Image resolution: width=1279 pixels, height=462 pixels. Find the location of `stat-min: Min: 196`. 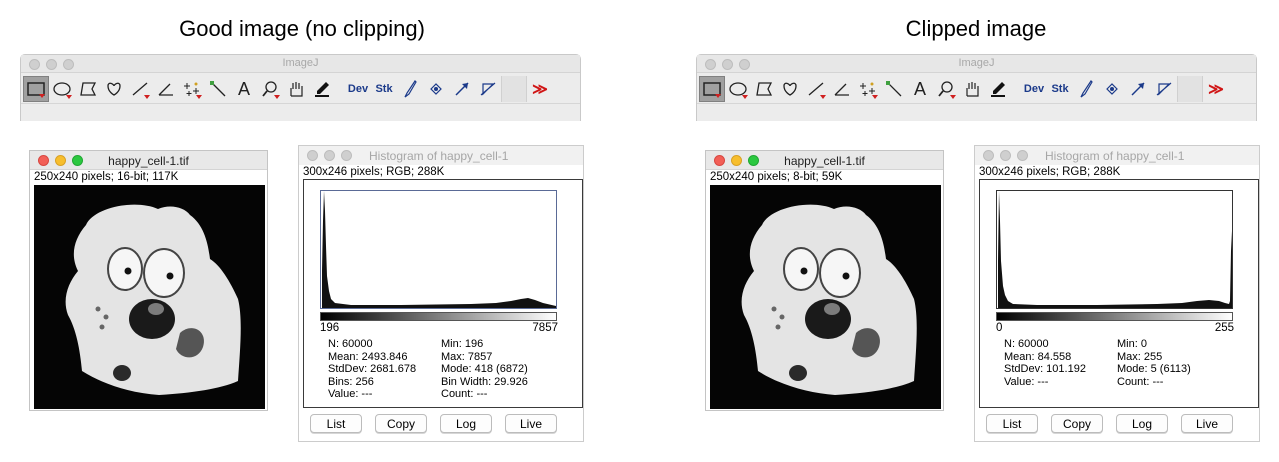

stat-min: Min: 196 is located at coordinates (462, 344).